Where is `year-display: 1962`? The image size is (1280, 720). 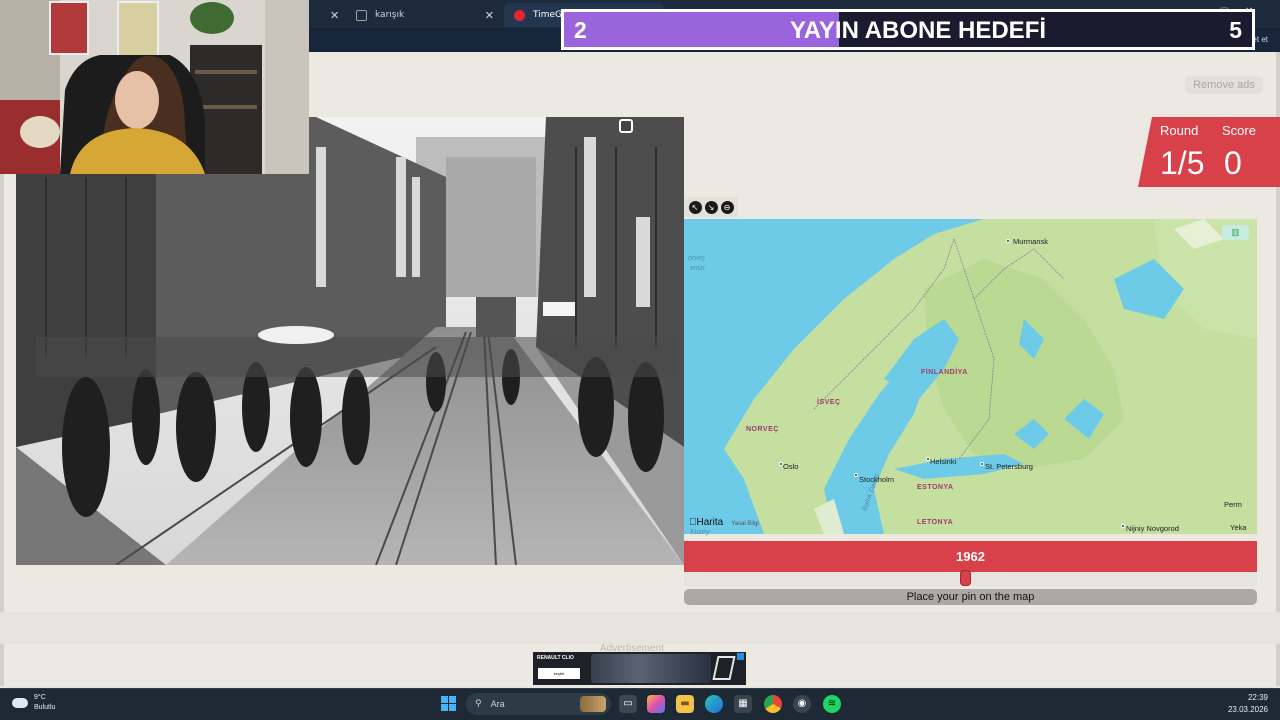
year-display: 1962 is located at coordinates (970, 556).